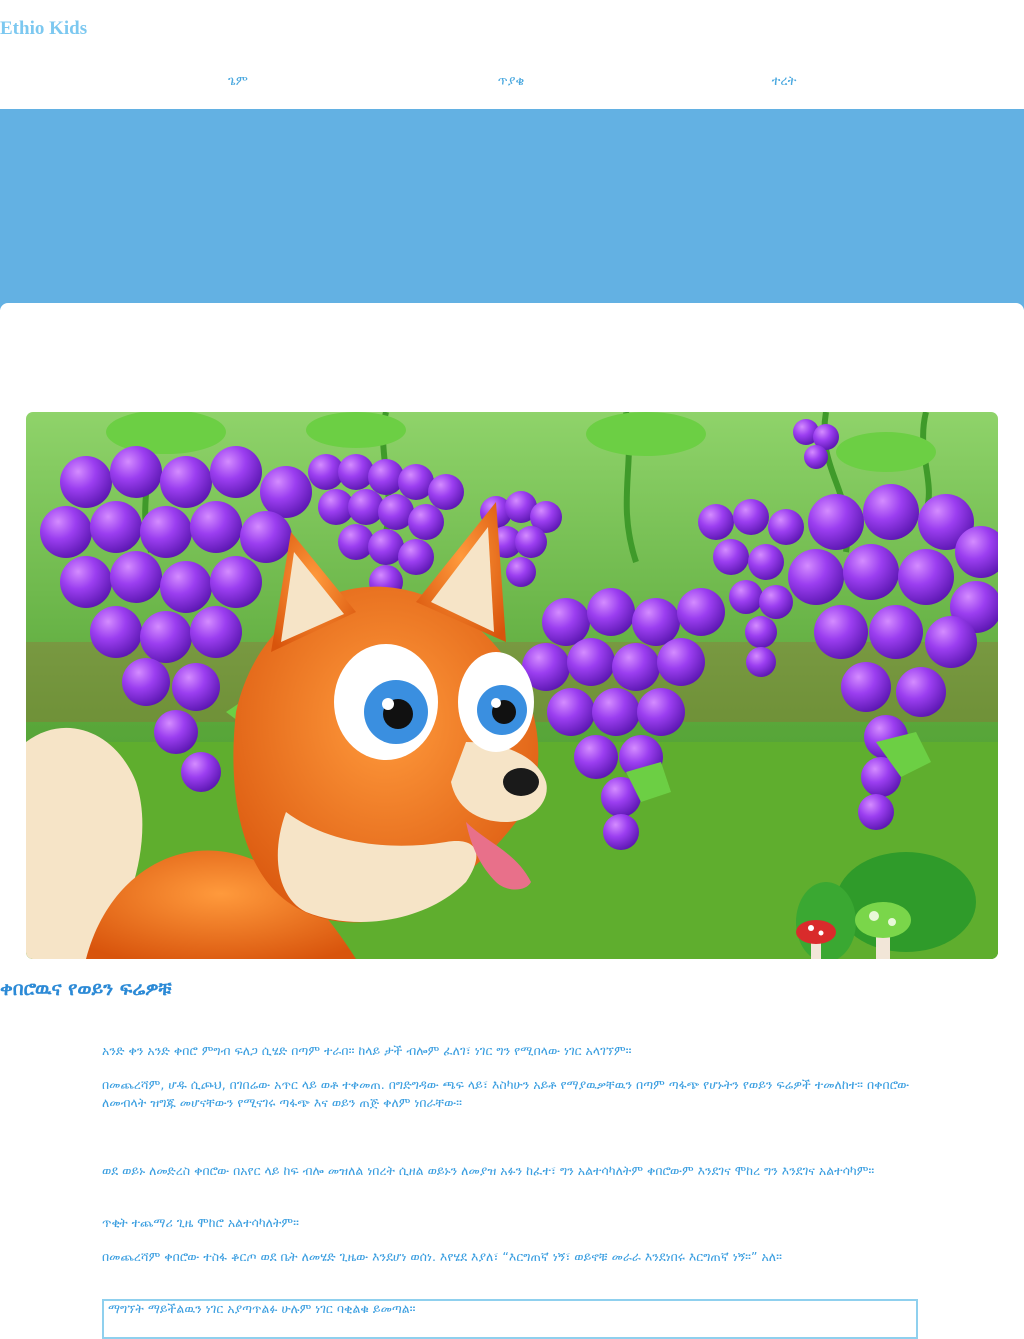 This screenshot has height=1339, width=1024. I want to click on story-paragraph: ጥቂት ተጨማሪ ጊዜ ሞከሮ አልተሳካለትም።, so click(200, 1222).